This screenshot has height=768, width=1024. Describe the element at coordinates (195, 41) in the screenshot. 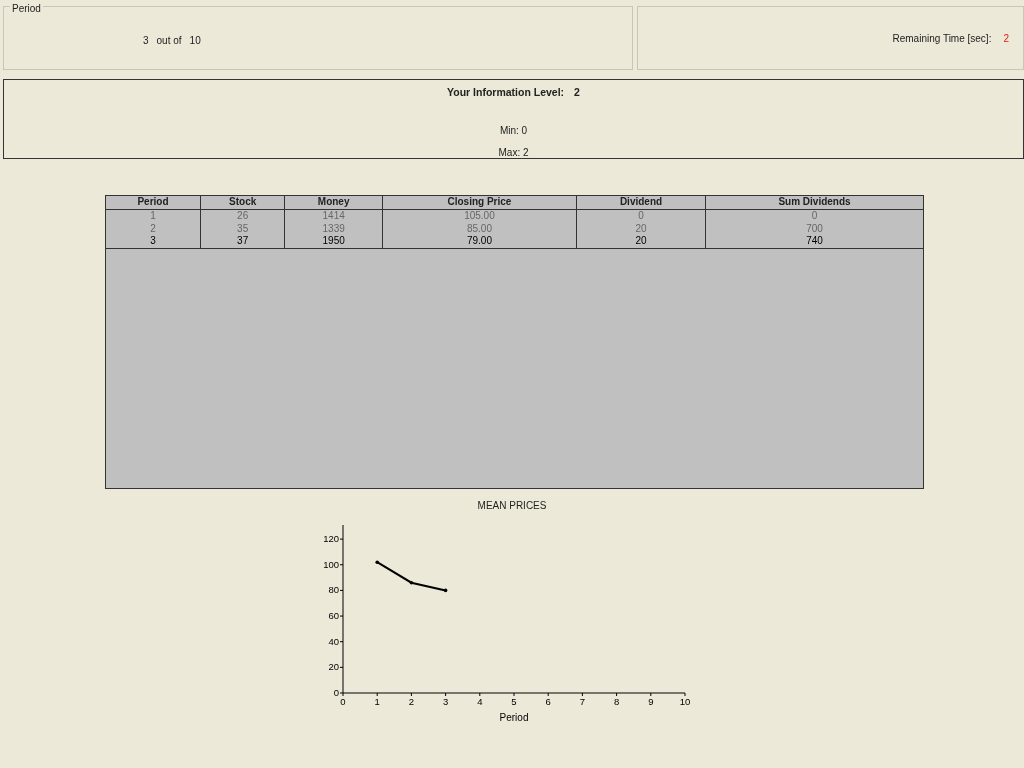

I see `period-total: 10` at that location.